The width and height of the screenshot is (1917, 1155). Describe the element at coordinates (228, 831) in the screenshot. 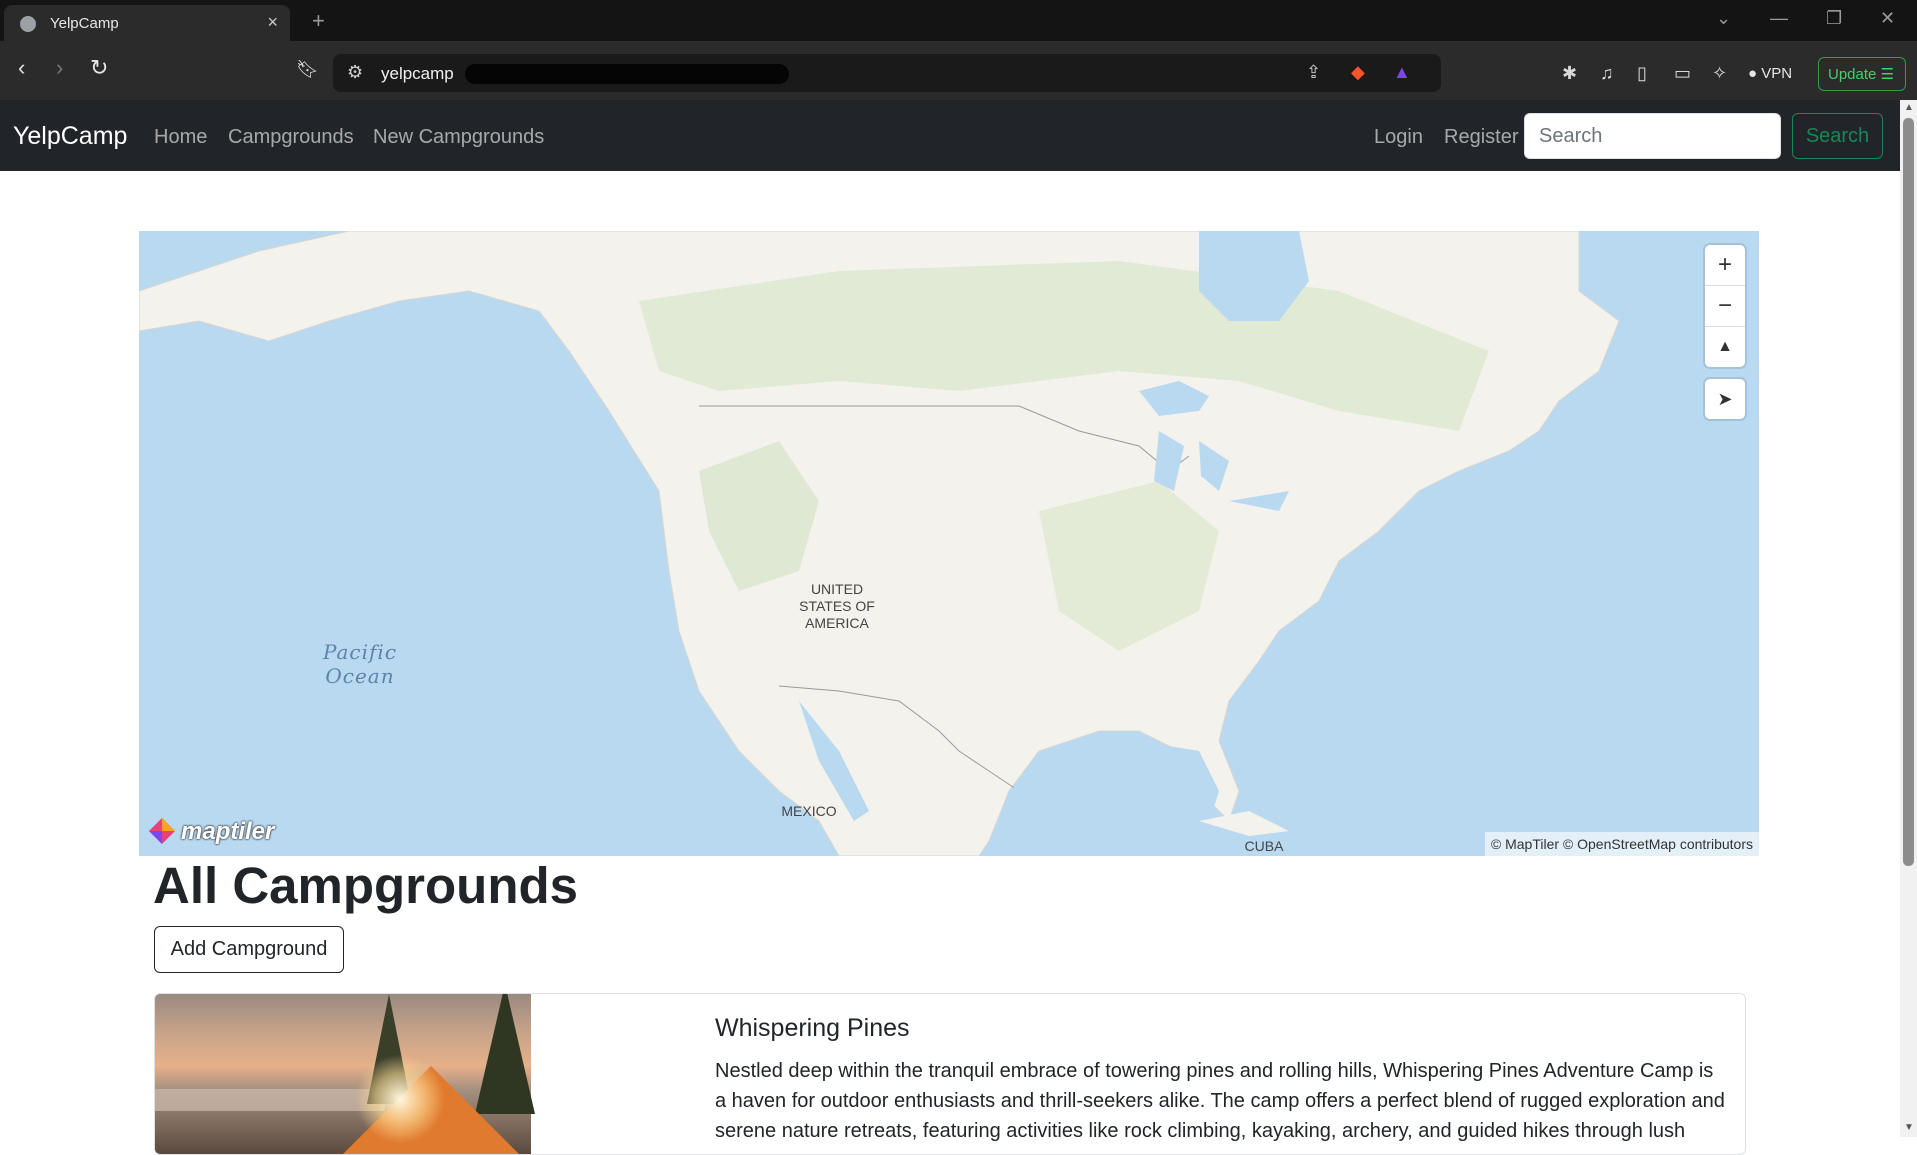

I see `maptiler-logo-text: maptiler` at that location.